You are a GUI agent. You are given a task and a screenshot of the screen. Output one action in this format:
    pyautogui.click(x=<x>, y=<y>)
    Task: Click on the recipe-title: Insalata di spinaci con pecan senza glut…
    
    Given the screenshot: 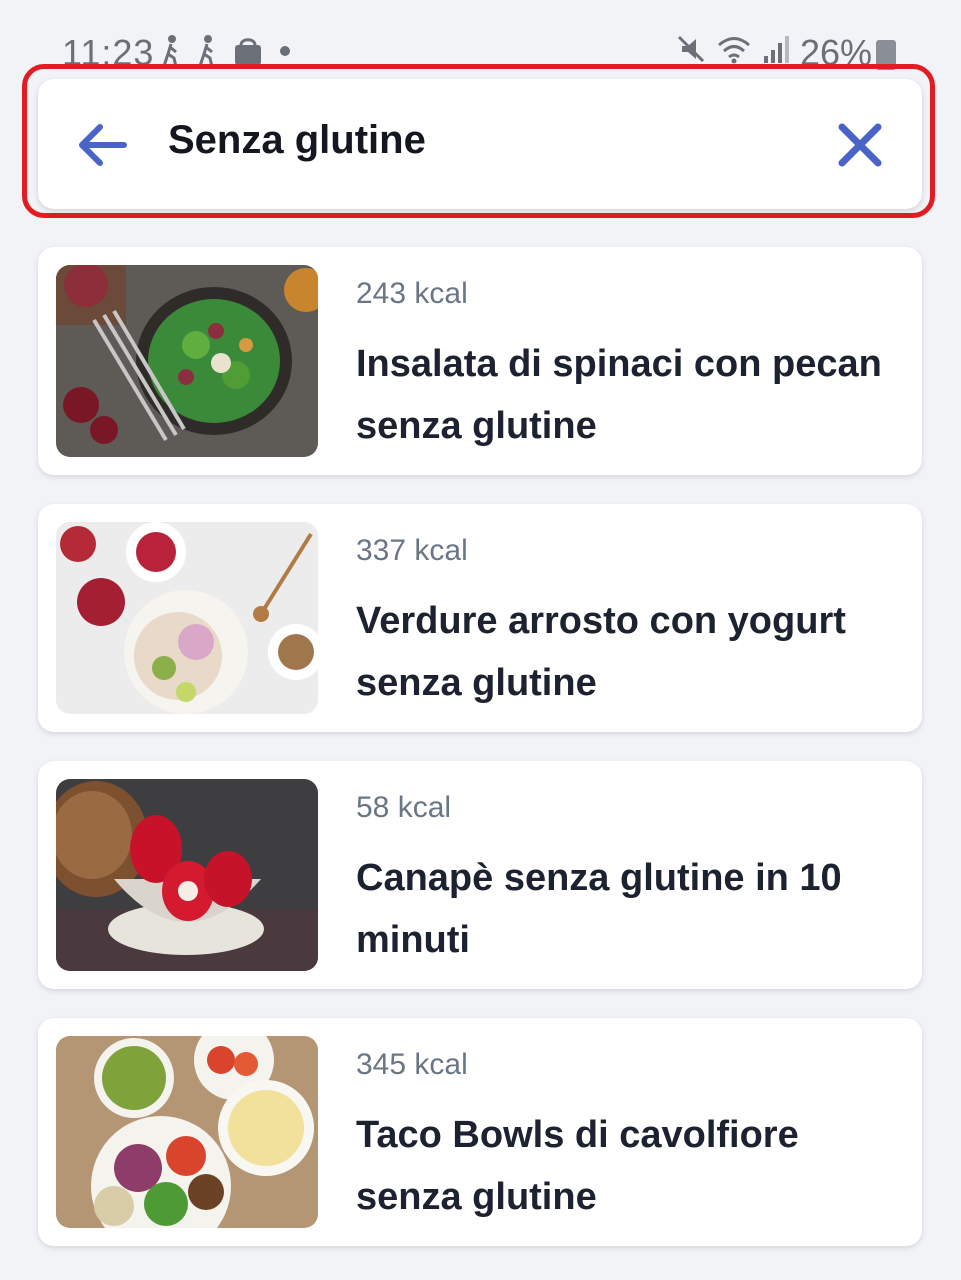 What is the action you would take?
    pyautogui.click(x=619, y=395)
    